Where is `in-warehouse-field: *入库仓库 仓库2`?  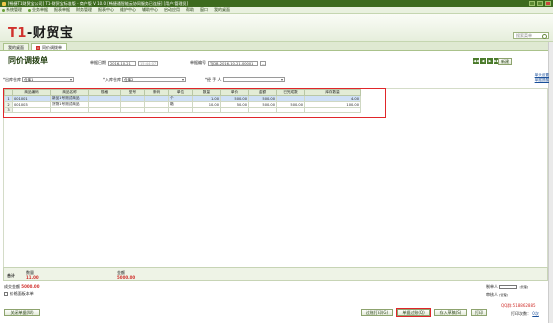 in-warehouse-field: *入库仓库 仓库2 is located at coordinates (144, 80).